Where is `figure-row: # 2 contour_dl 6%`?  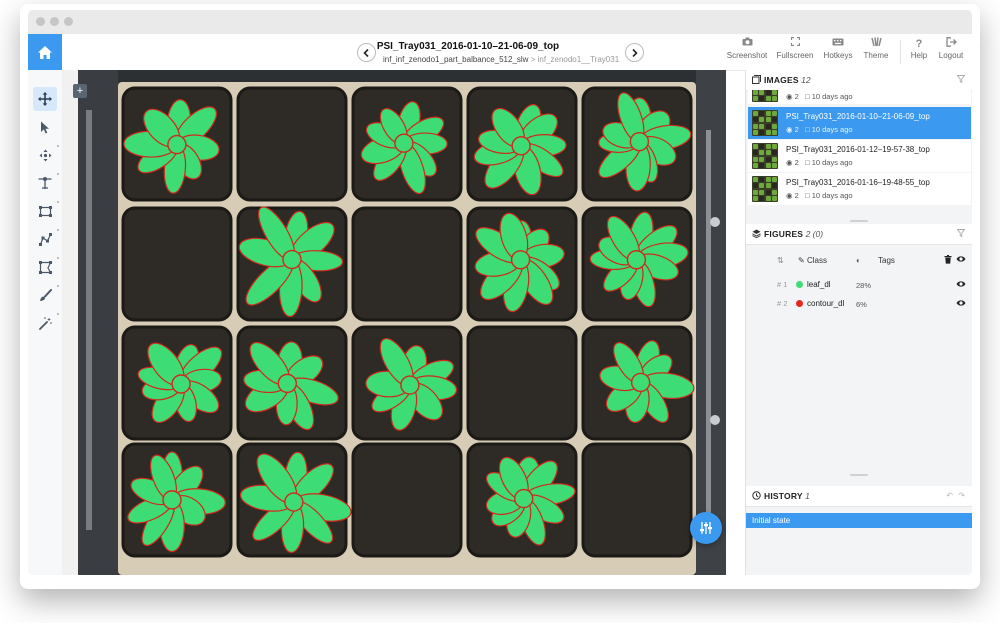
figure-row: # 2 contour_dl 6% is located at coordinates (859, 304).